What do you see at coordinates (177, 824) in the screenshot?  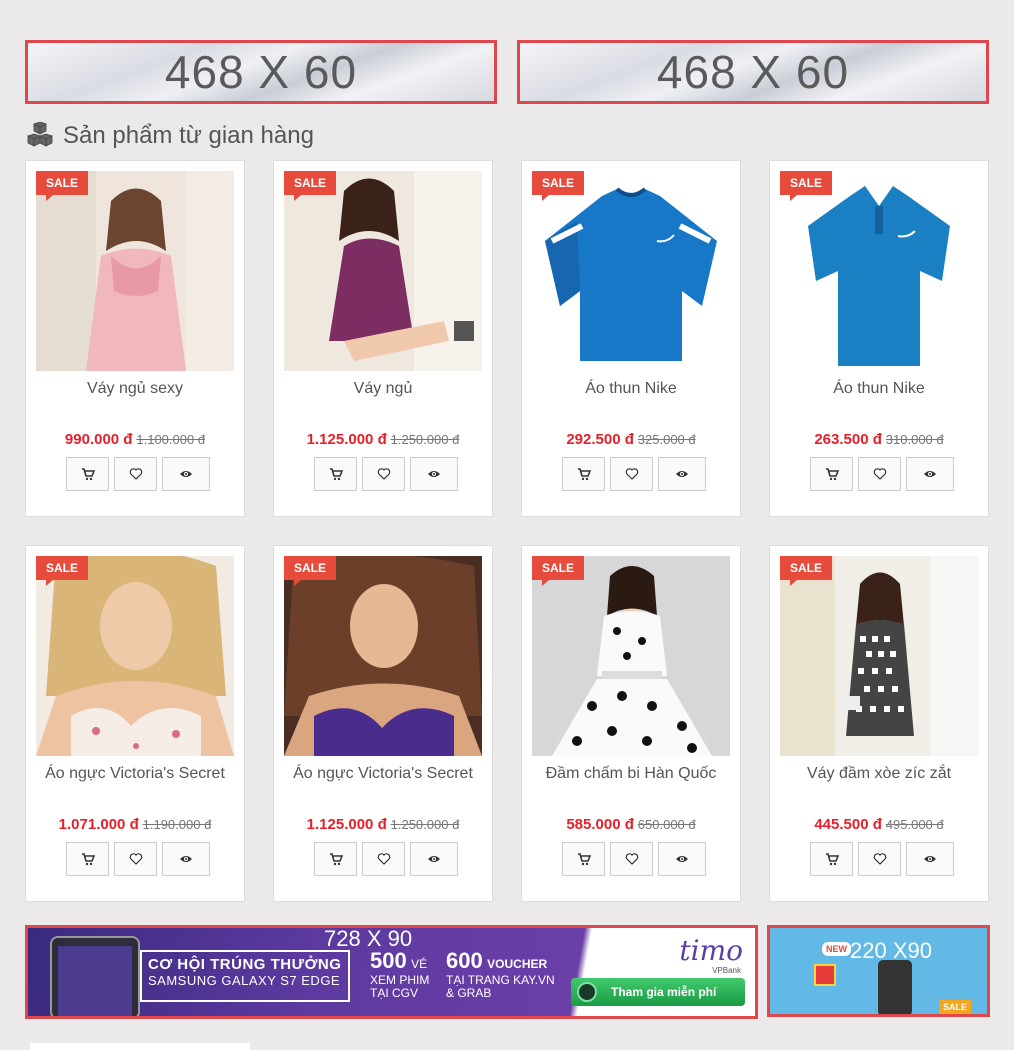 I see `original-price: 1.190.000 đ` at bounding box center [177, 824].